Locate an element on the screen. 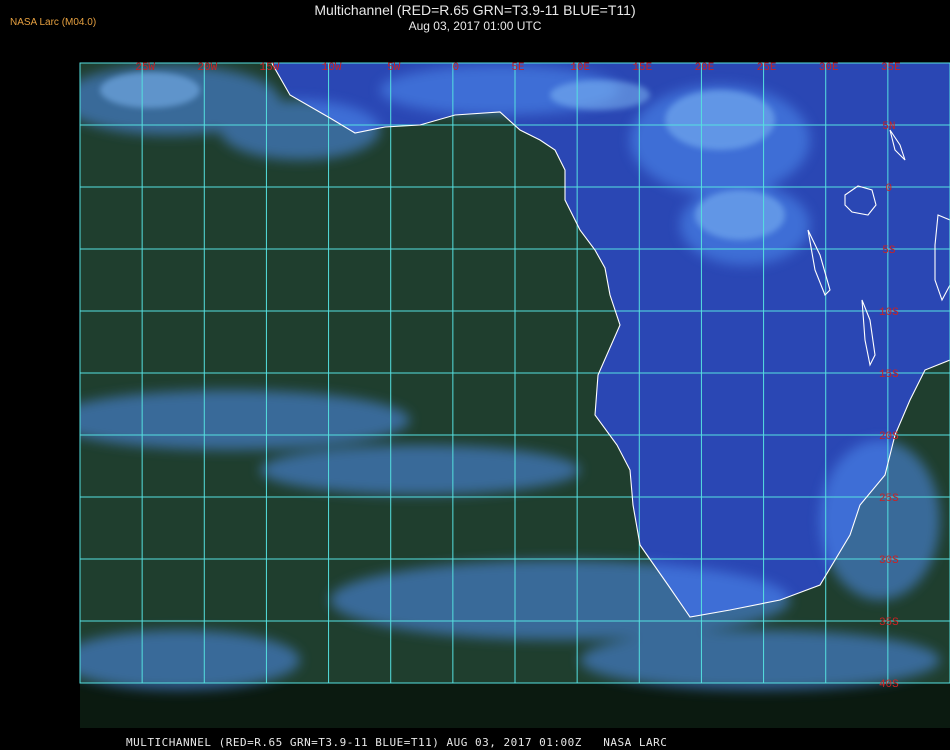 Image resolution: width=950 pixels, height=750 pixels. longitude-label: 15E is located at coordinates (642, 68).